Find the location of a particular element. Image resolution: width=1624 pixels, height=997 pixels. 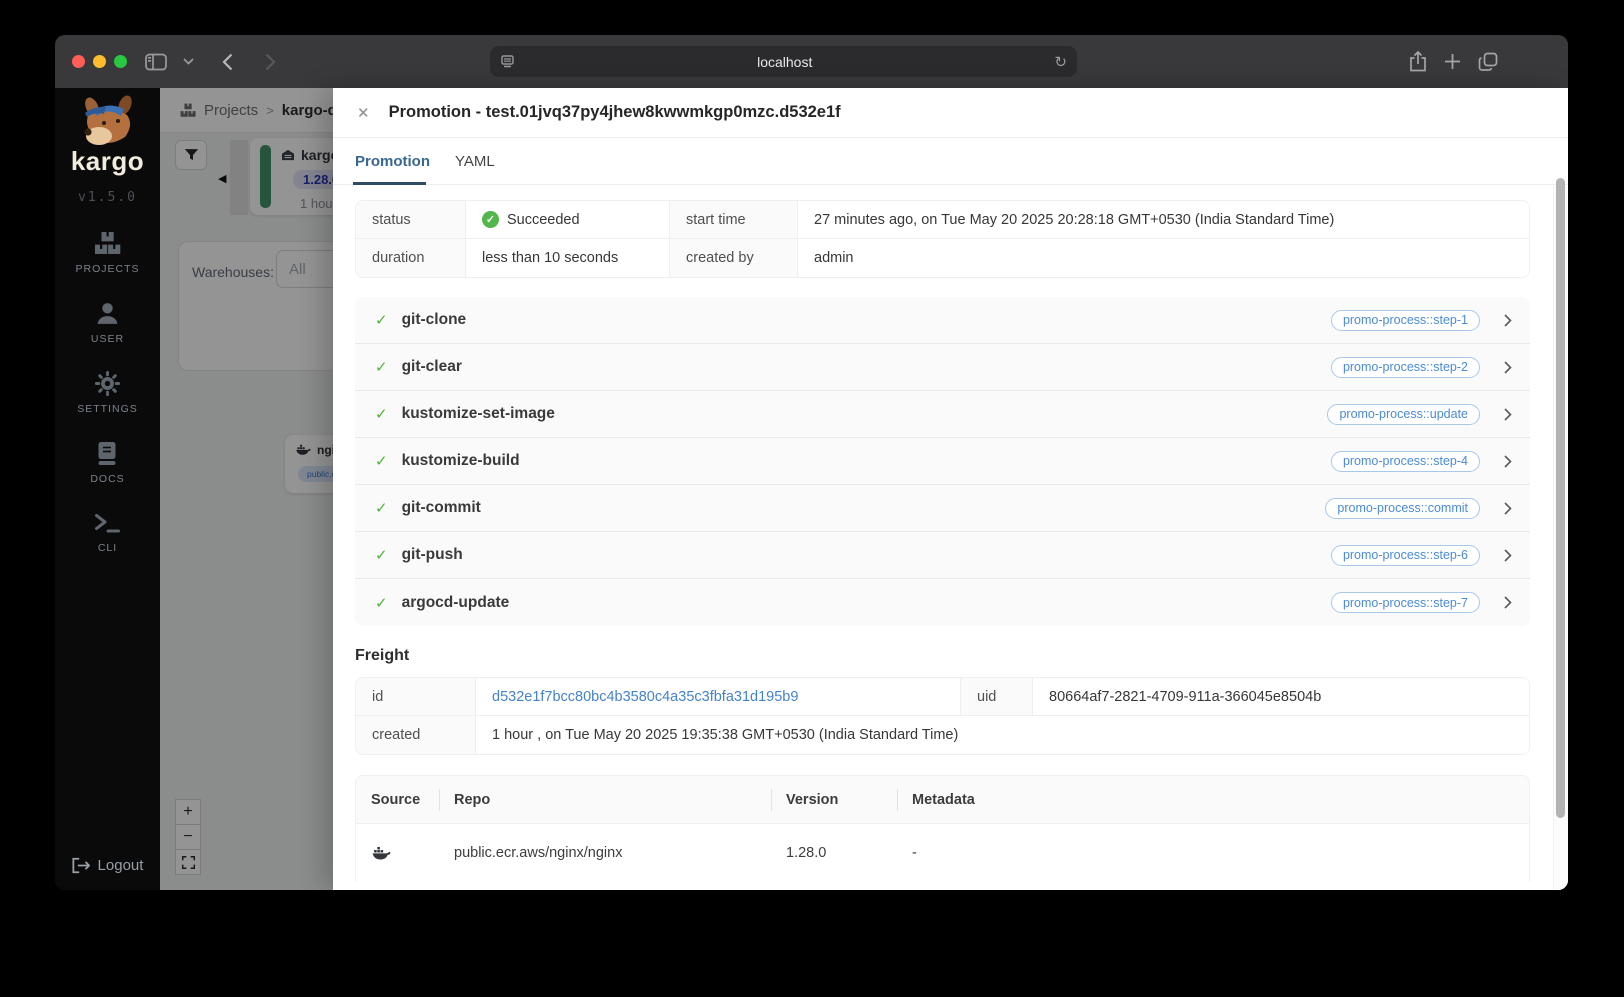

step-alias-badge: promo-process::step-7 is located at coordinates (1405, 602).